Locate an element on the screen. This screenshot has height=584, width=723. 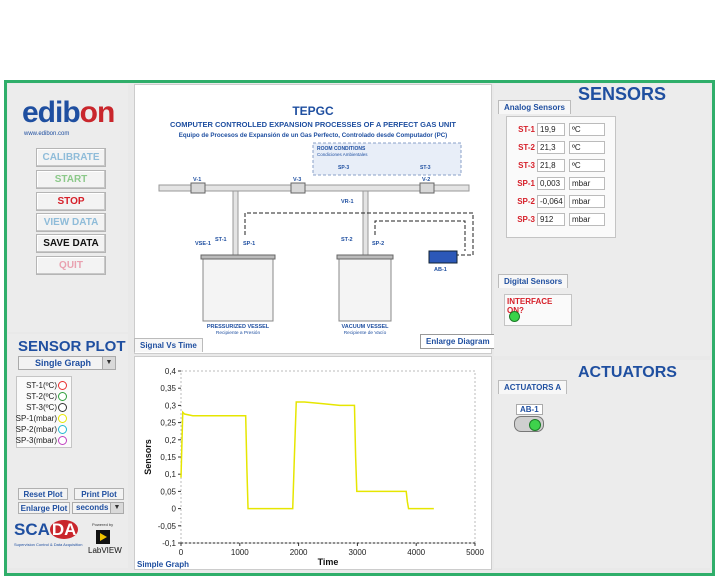
valve-v3 is located at coordinates (298, 188).